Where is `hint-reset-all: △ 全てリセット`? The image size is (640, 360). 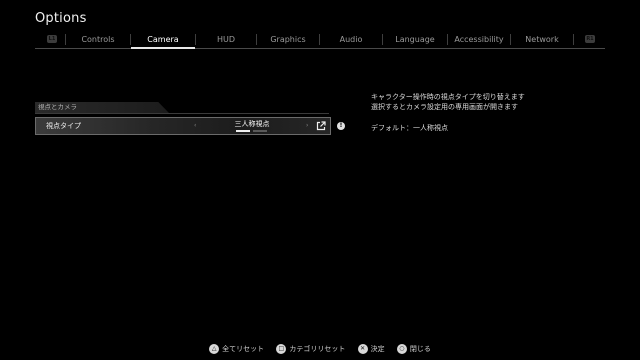 hint-reset-all: △ 全てリセット is located at coordinates (236, 349).